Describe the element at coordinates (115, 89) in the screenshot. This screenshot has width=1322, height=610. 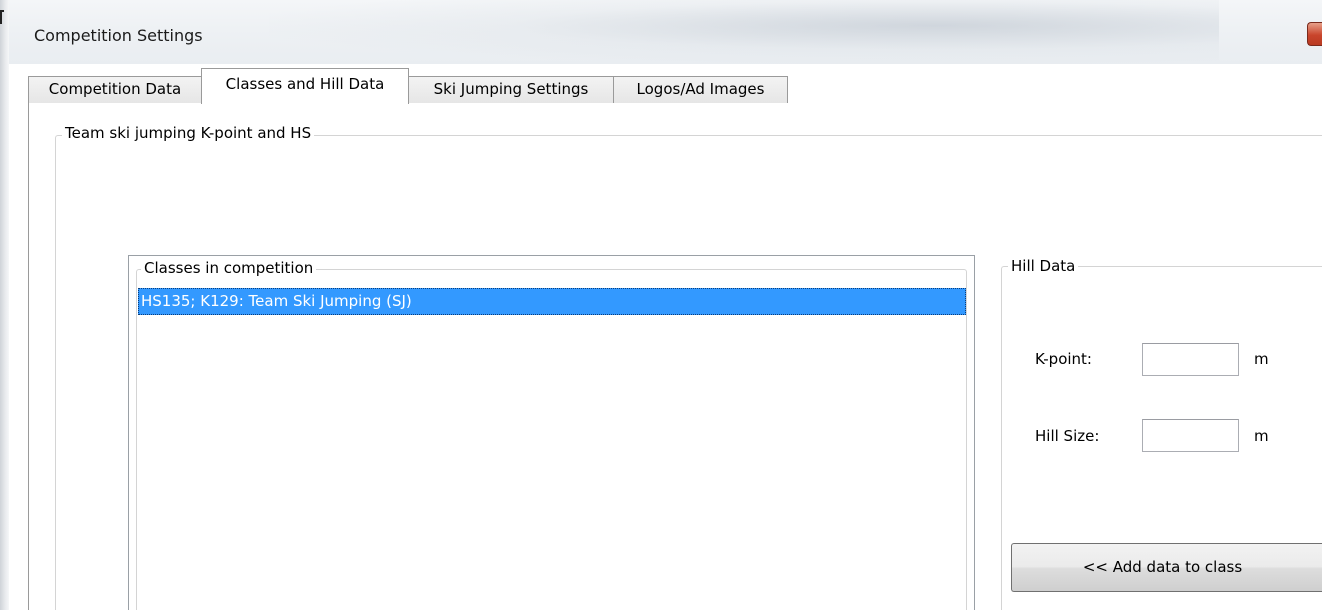
I see `tab-competition-data: Competition Data` at that location.